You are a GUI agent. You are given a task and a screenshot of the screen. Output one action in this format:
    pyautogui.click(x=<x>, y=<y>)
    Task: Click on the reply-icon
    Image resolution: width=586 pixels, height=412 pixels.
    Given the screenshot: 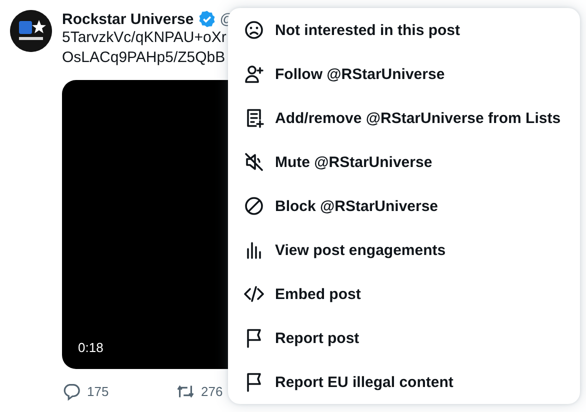 What is the action you would take?
    pyautogui.click(x=71, y=391)
    